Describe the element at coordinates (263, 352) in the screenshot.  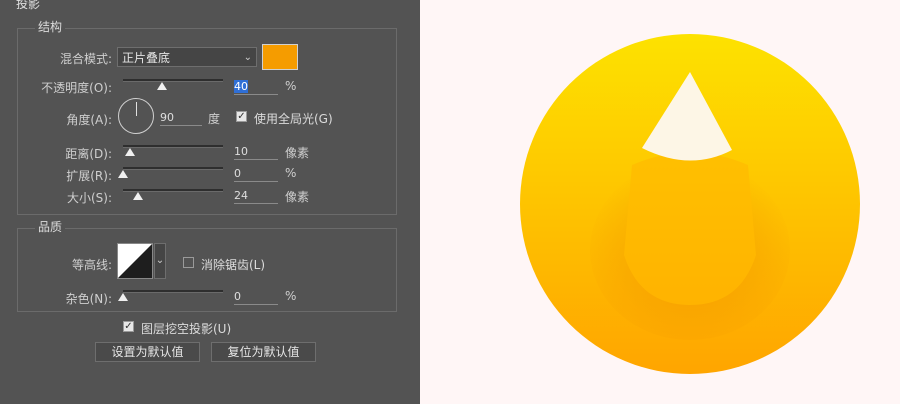
I see `reset-default-button: 复位为默认值` at that location.